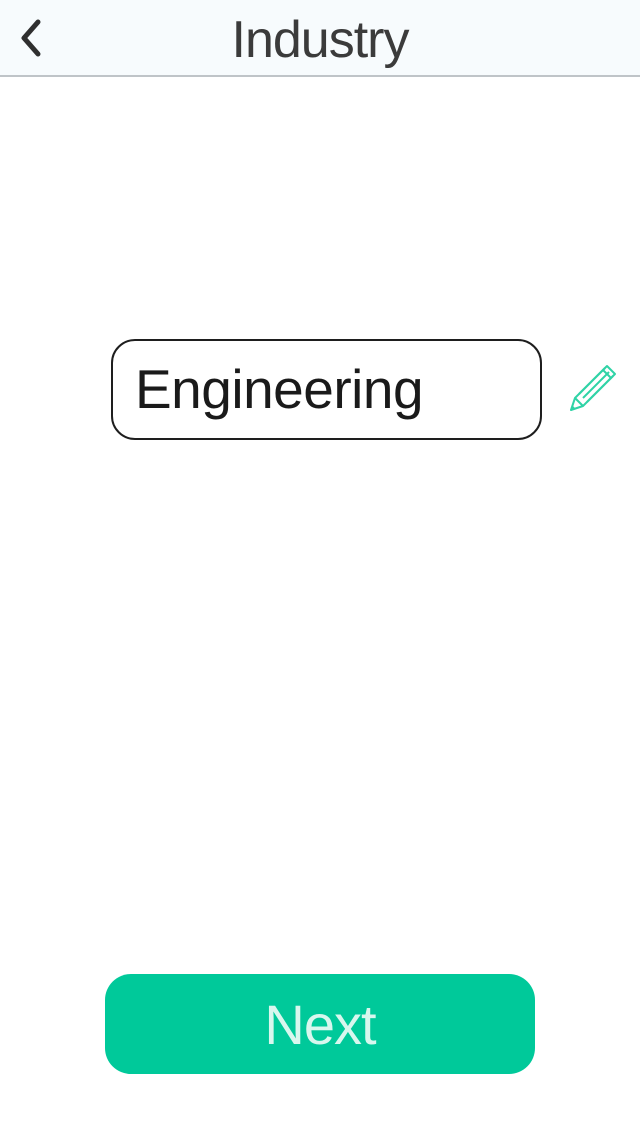  I want to click on next-button: Next, so click(320, 1024).